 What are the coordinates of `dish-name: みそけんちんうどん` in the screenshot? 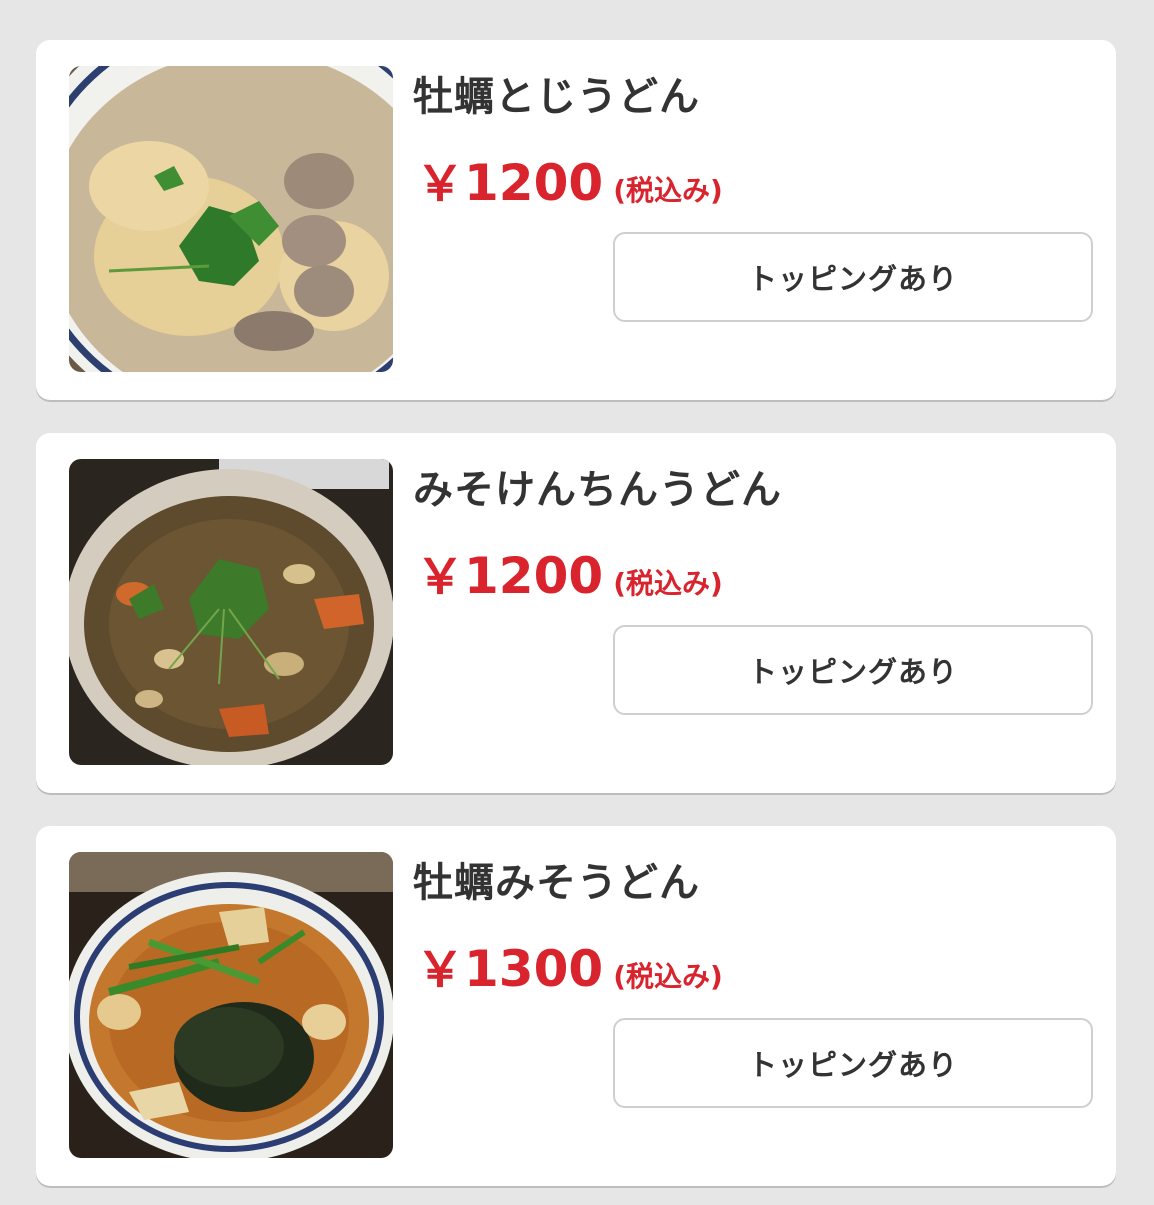 It's located at (597, 490).